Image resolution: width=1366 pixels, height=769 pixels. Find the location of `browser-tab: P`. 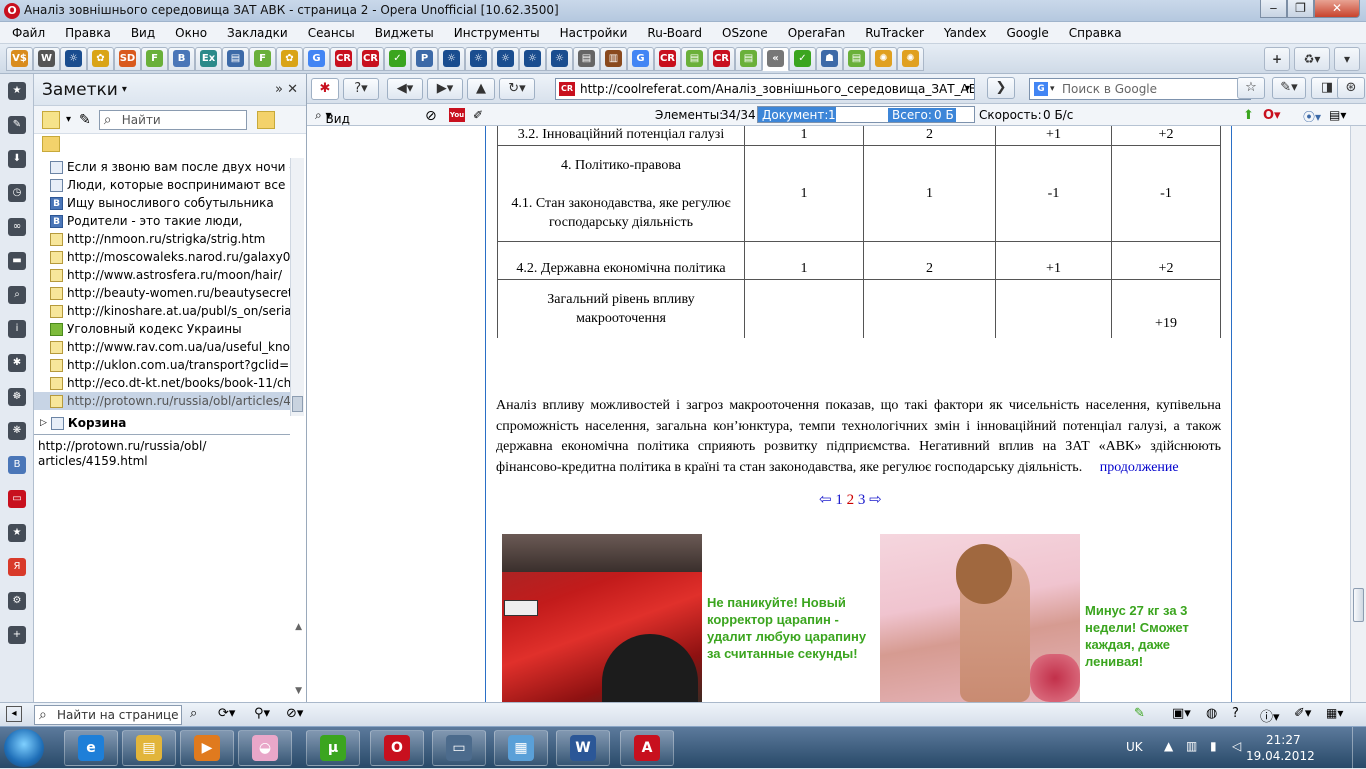

browser-tab: P is located at coordinates (424, 58).